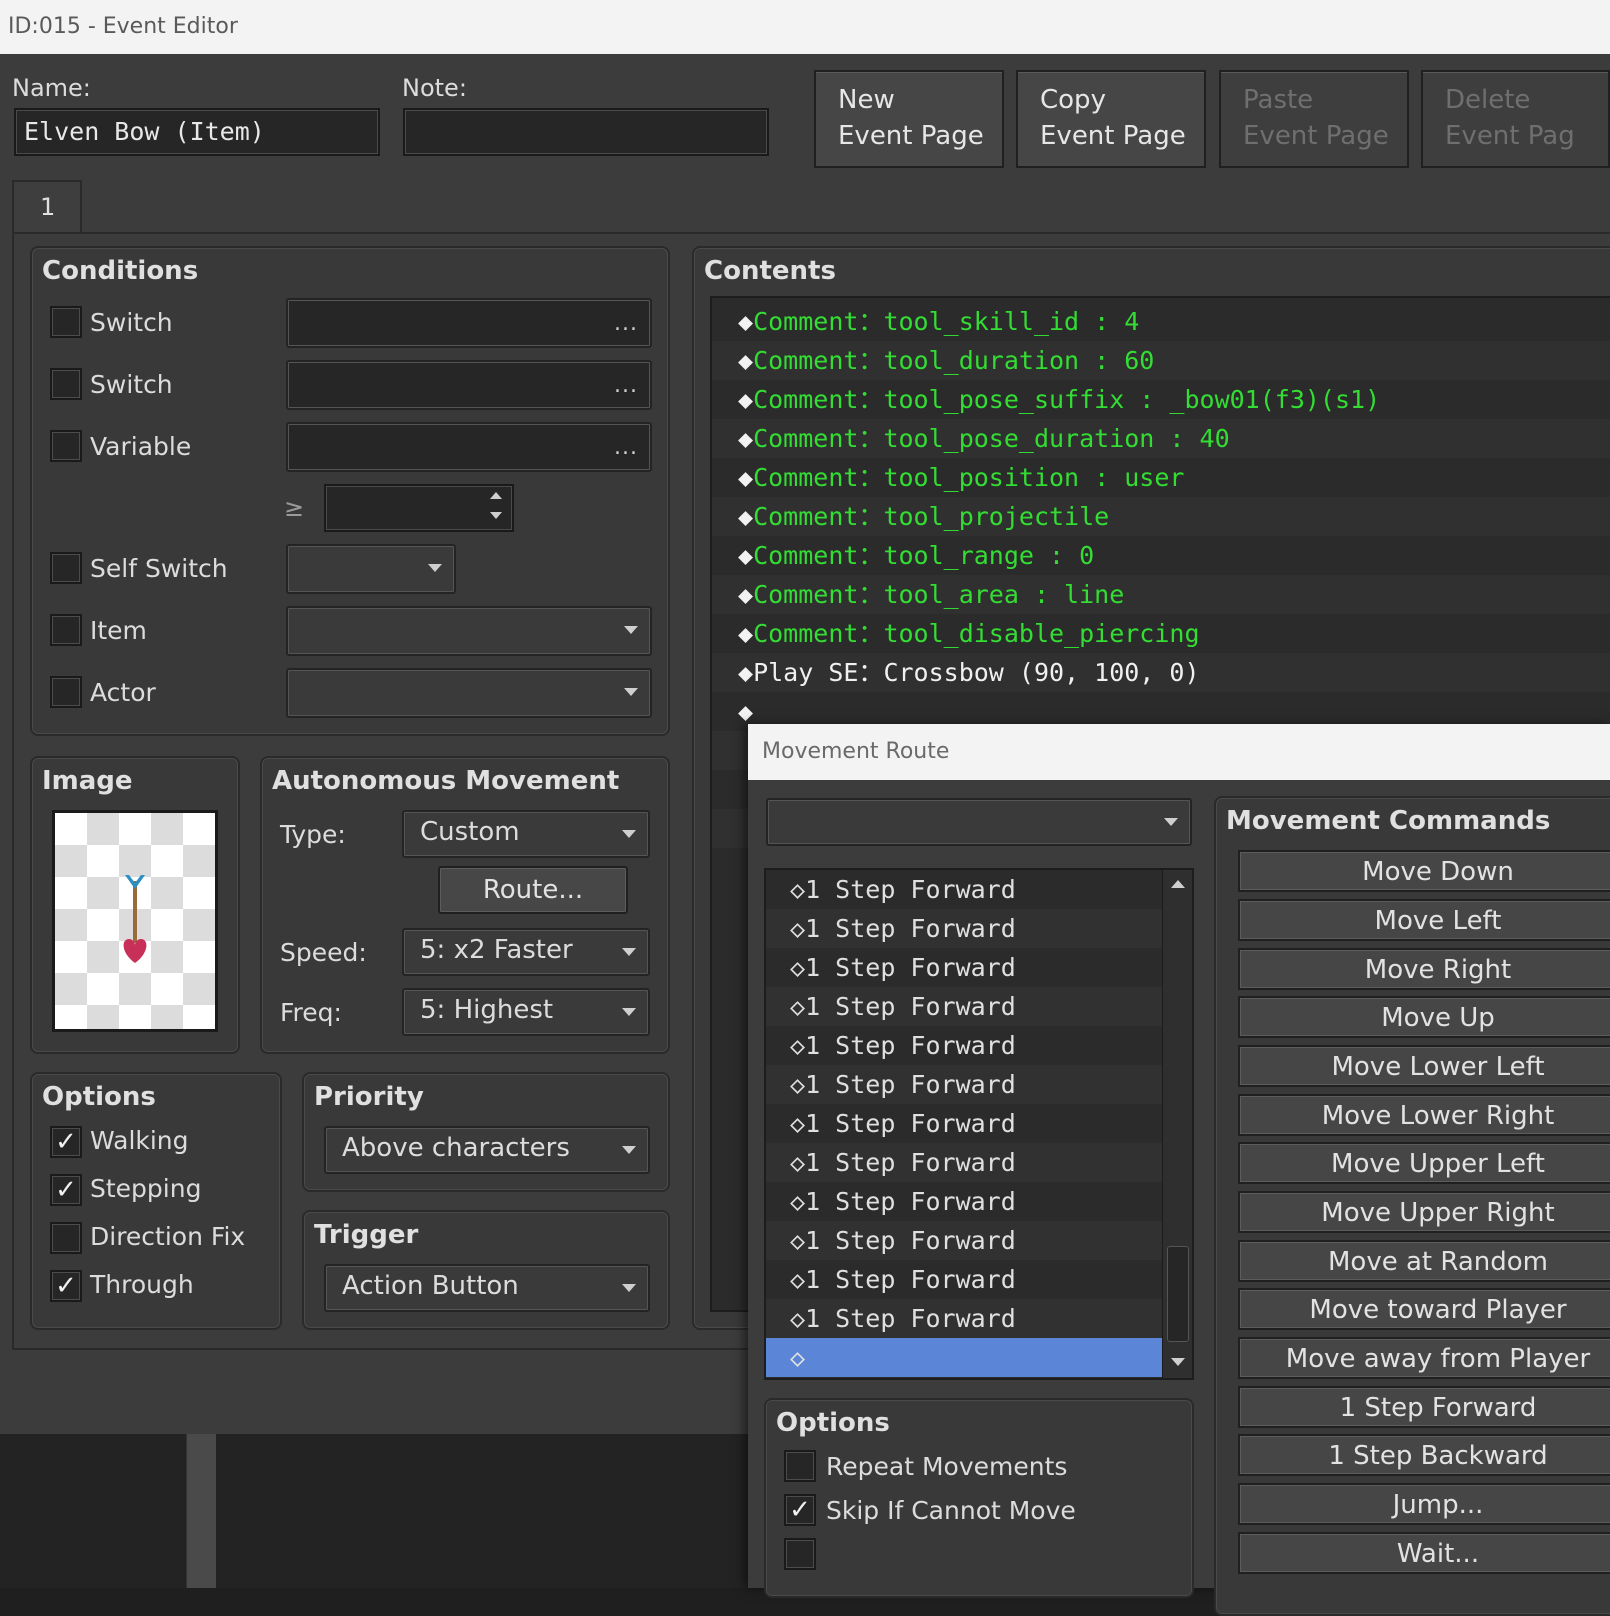 The height and width of the screenshot is (1616, 1610). I want to click on item-select, so click(469, 631).